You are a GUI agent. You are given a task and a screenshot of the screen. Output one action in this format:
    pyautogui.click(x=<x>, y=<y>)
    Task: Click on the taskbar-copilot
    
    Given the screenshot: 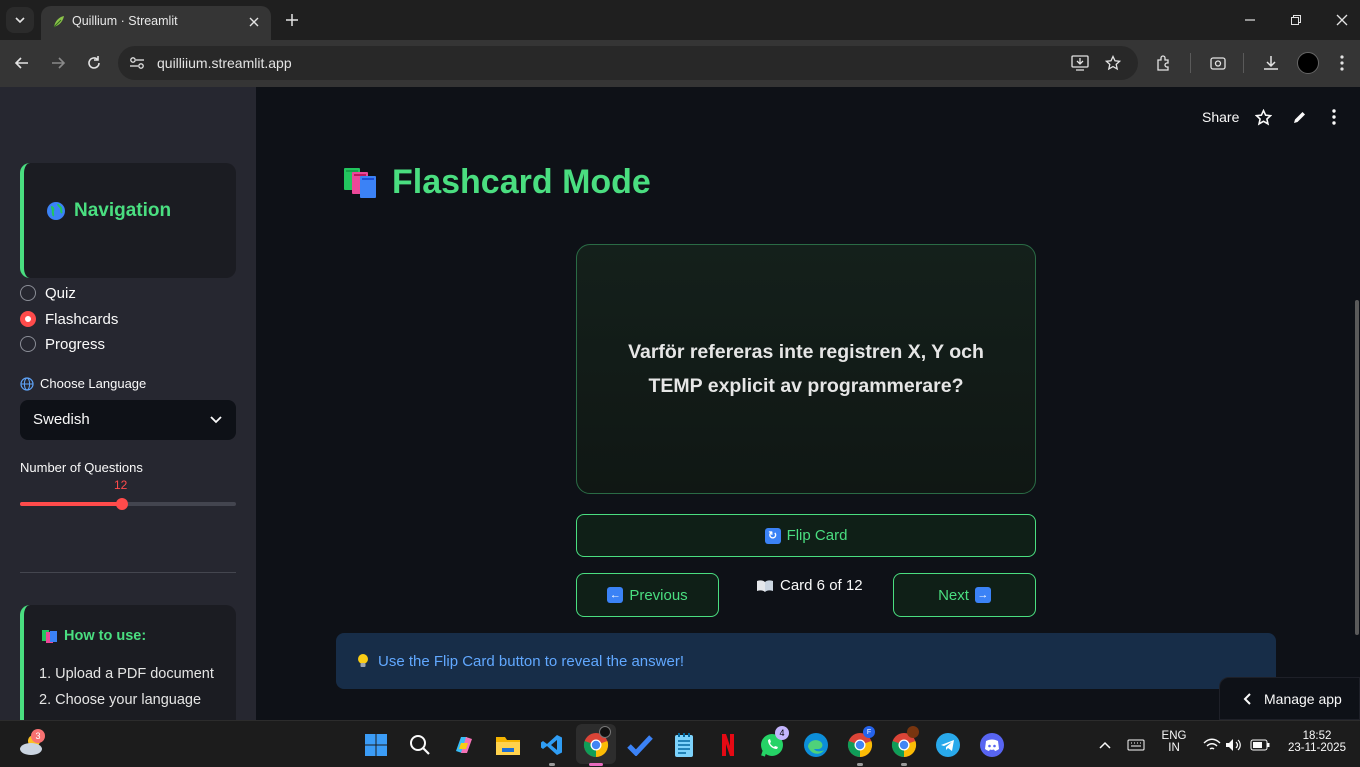 What is the action you would take?
    pyautogui.click(x=464, y=745)
    